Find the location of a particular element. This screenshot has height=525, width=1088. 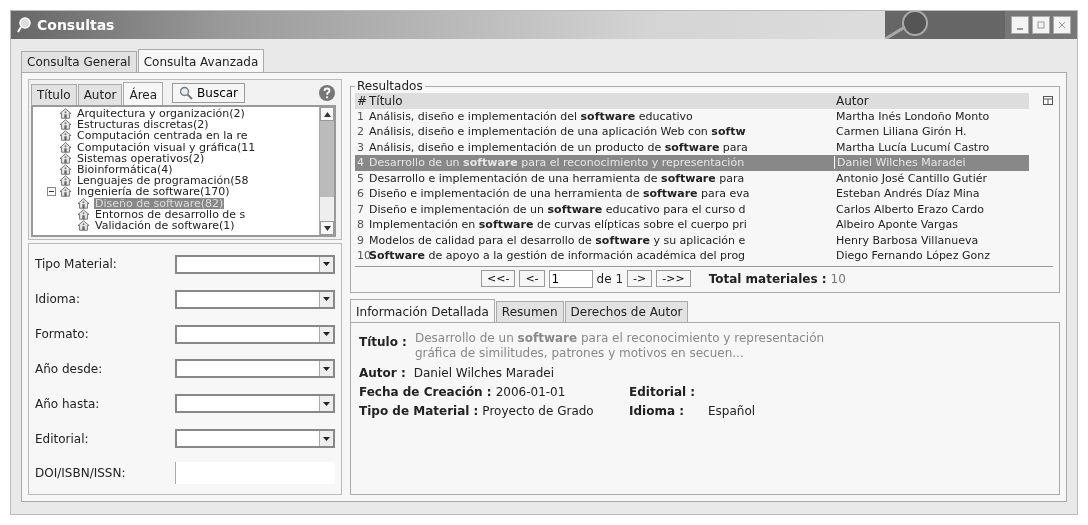

tab: Título is located at coordinates (54, 94).